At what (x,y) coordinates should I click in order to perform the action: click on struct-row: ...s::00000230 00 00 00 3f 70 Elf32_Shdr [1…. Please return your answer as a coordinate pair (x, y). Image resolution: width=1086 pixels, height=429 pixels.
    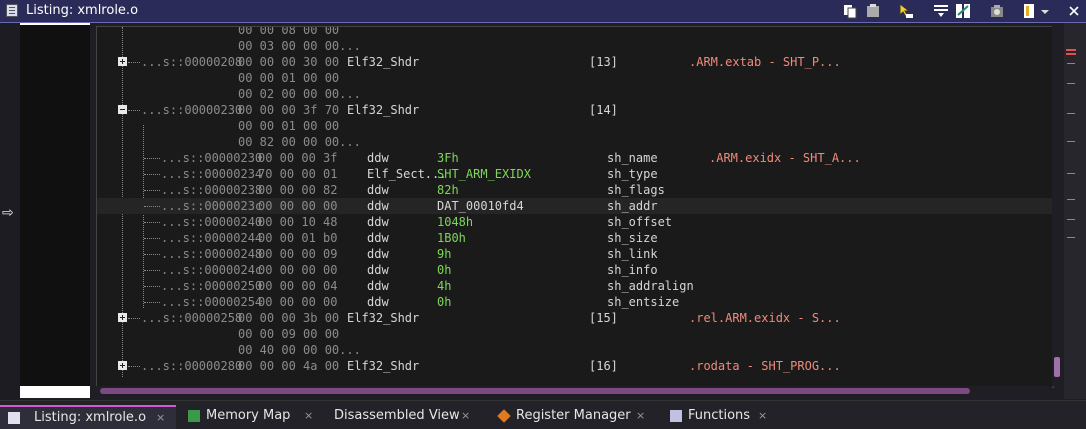
    Looking at the image, I should click on (575, 110).